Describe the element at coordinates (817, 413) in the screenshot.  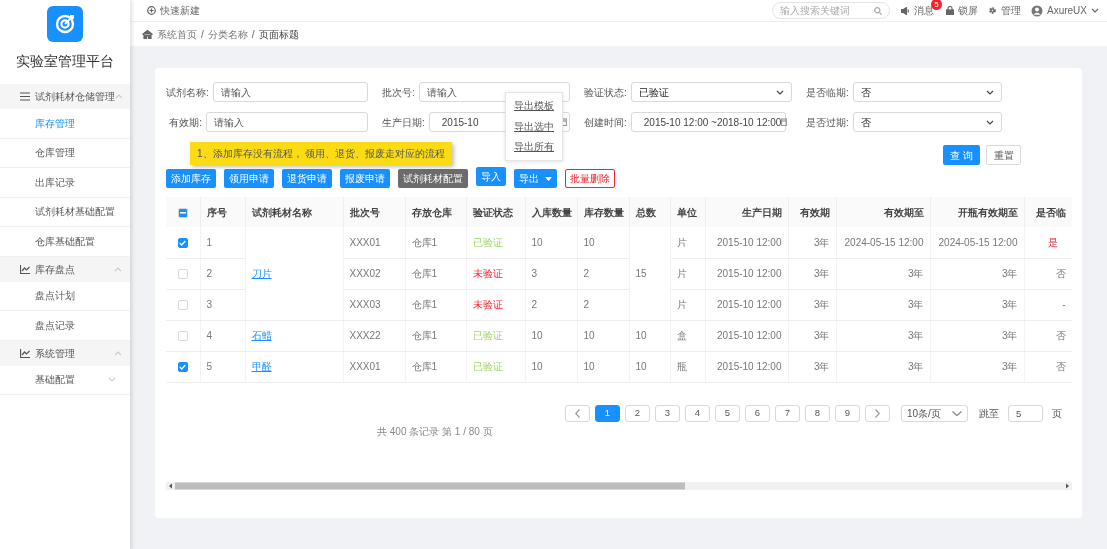
I see `page-button: 8` at that location.